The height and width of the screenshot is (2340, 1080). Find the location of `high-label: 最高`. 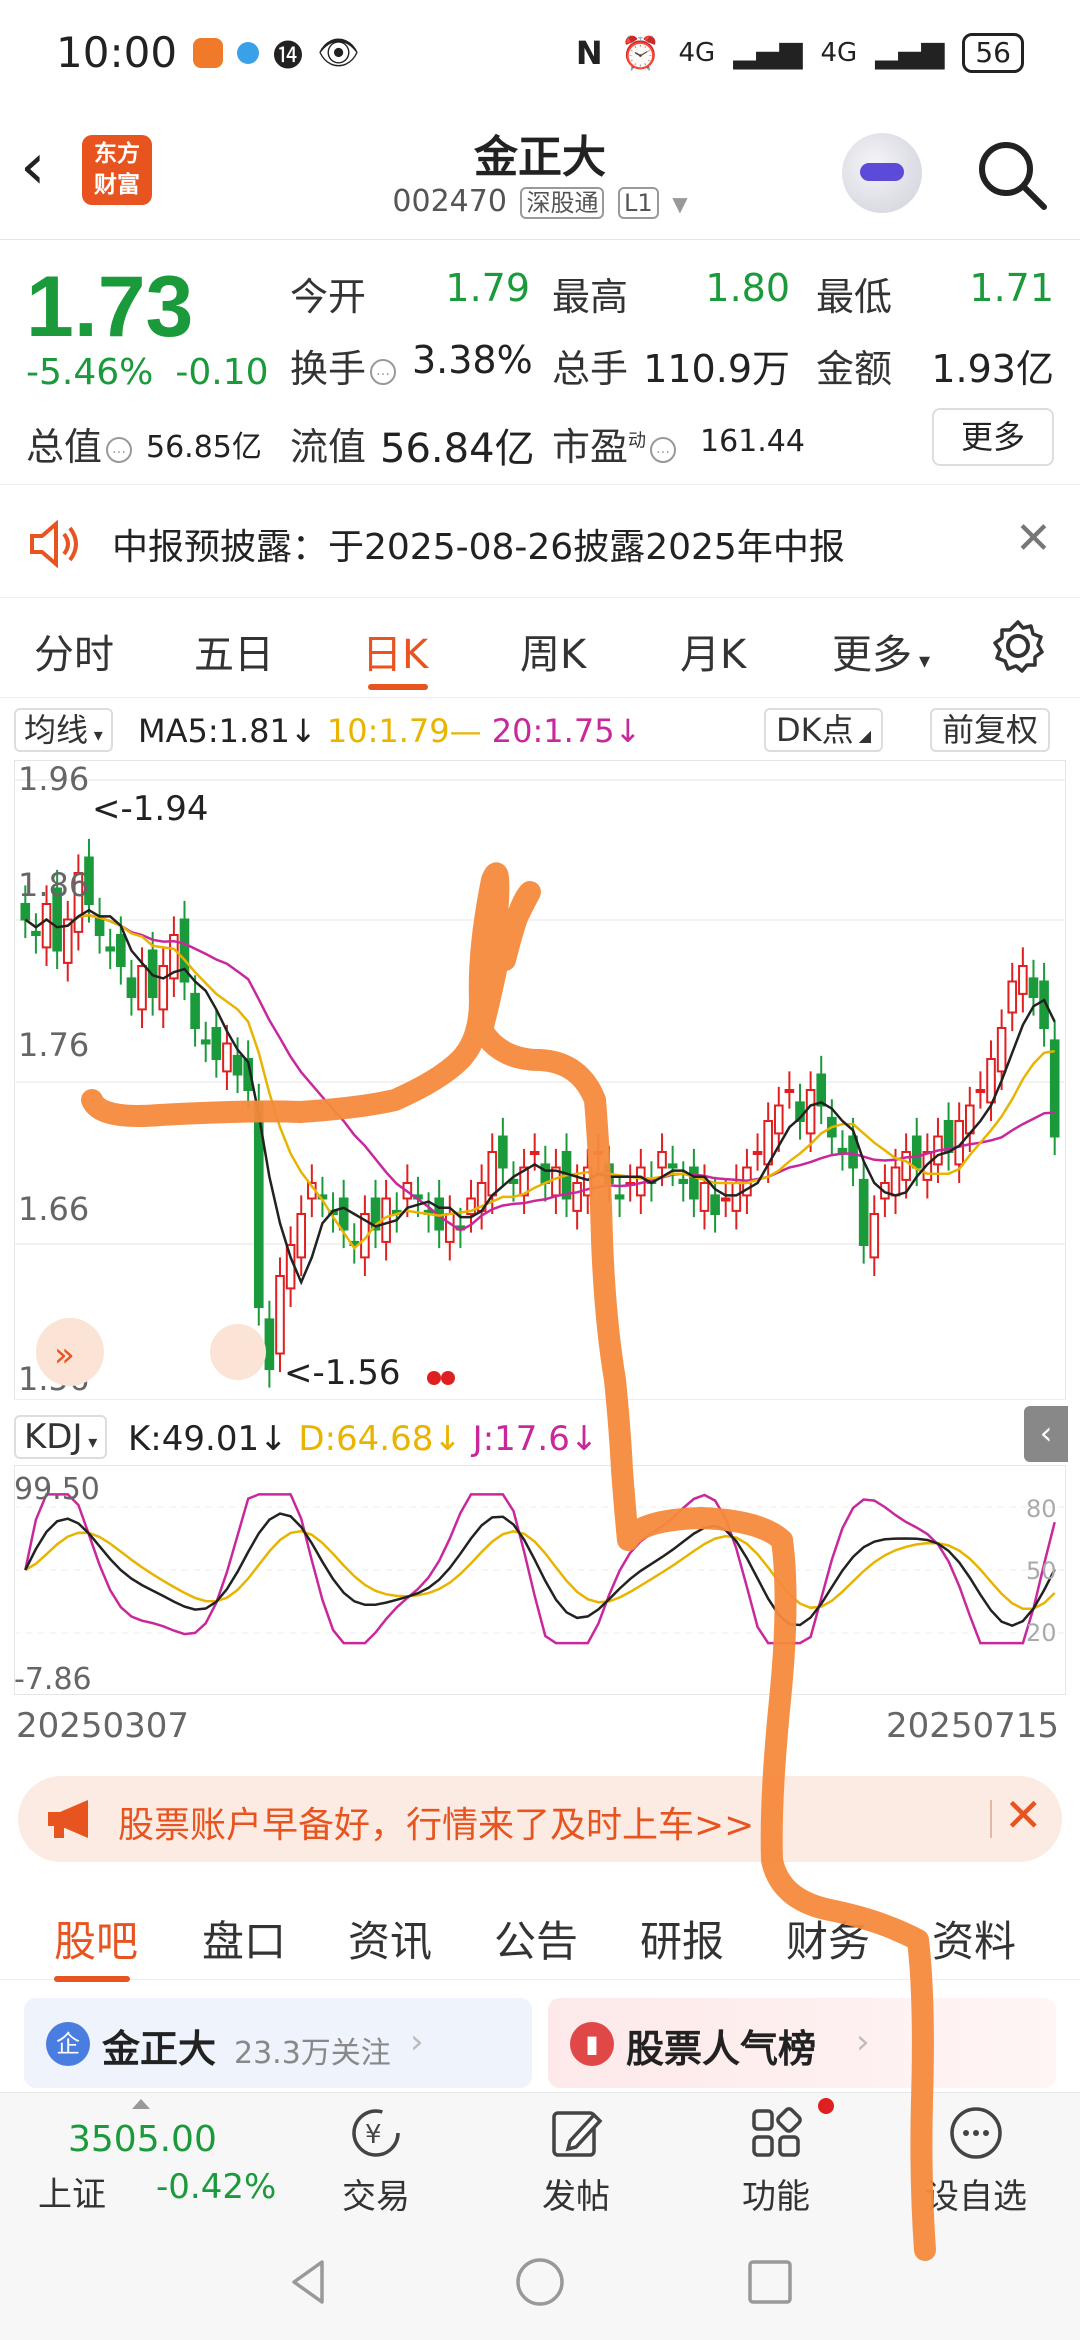

high-label: 最高 is located at coordinates (590, 297).